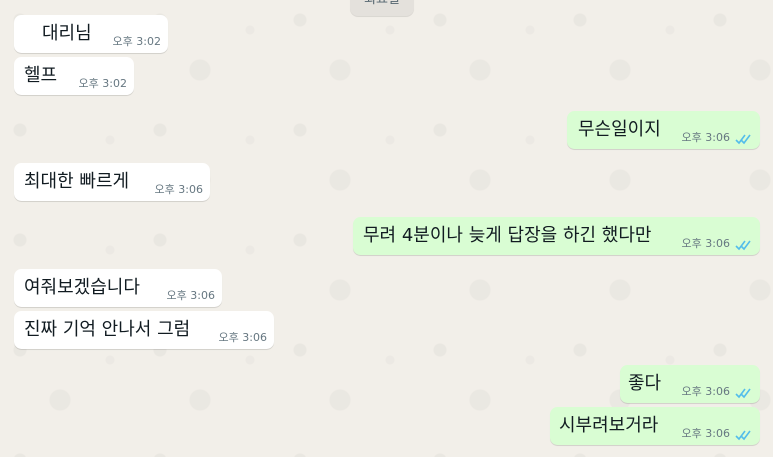  Describe the element at coordinates (690, 384) in the screenshot. I see `message-bubble-outgoing: 좋다 오후 3:06` at that location.